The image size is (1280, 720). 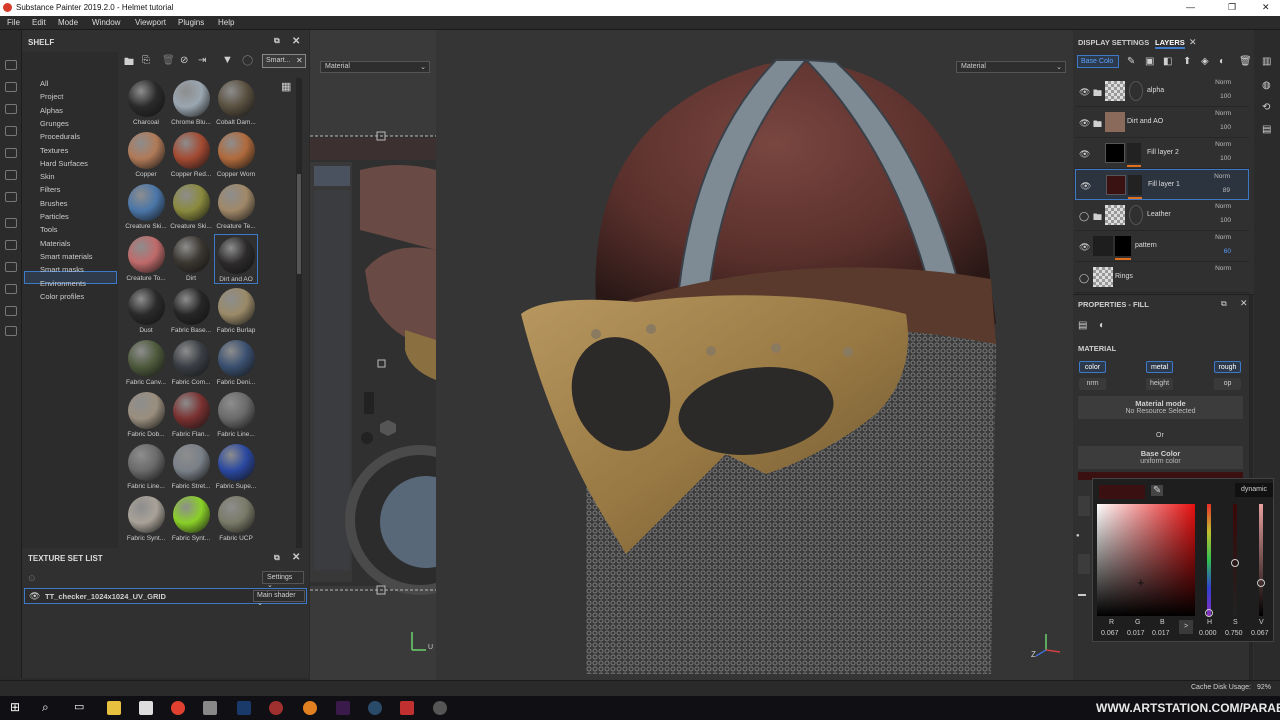 What do you see at coordinates (1234, 633) in the screenshot?
I see `s-value: 0.750` at bounding box center [1234, 633].